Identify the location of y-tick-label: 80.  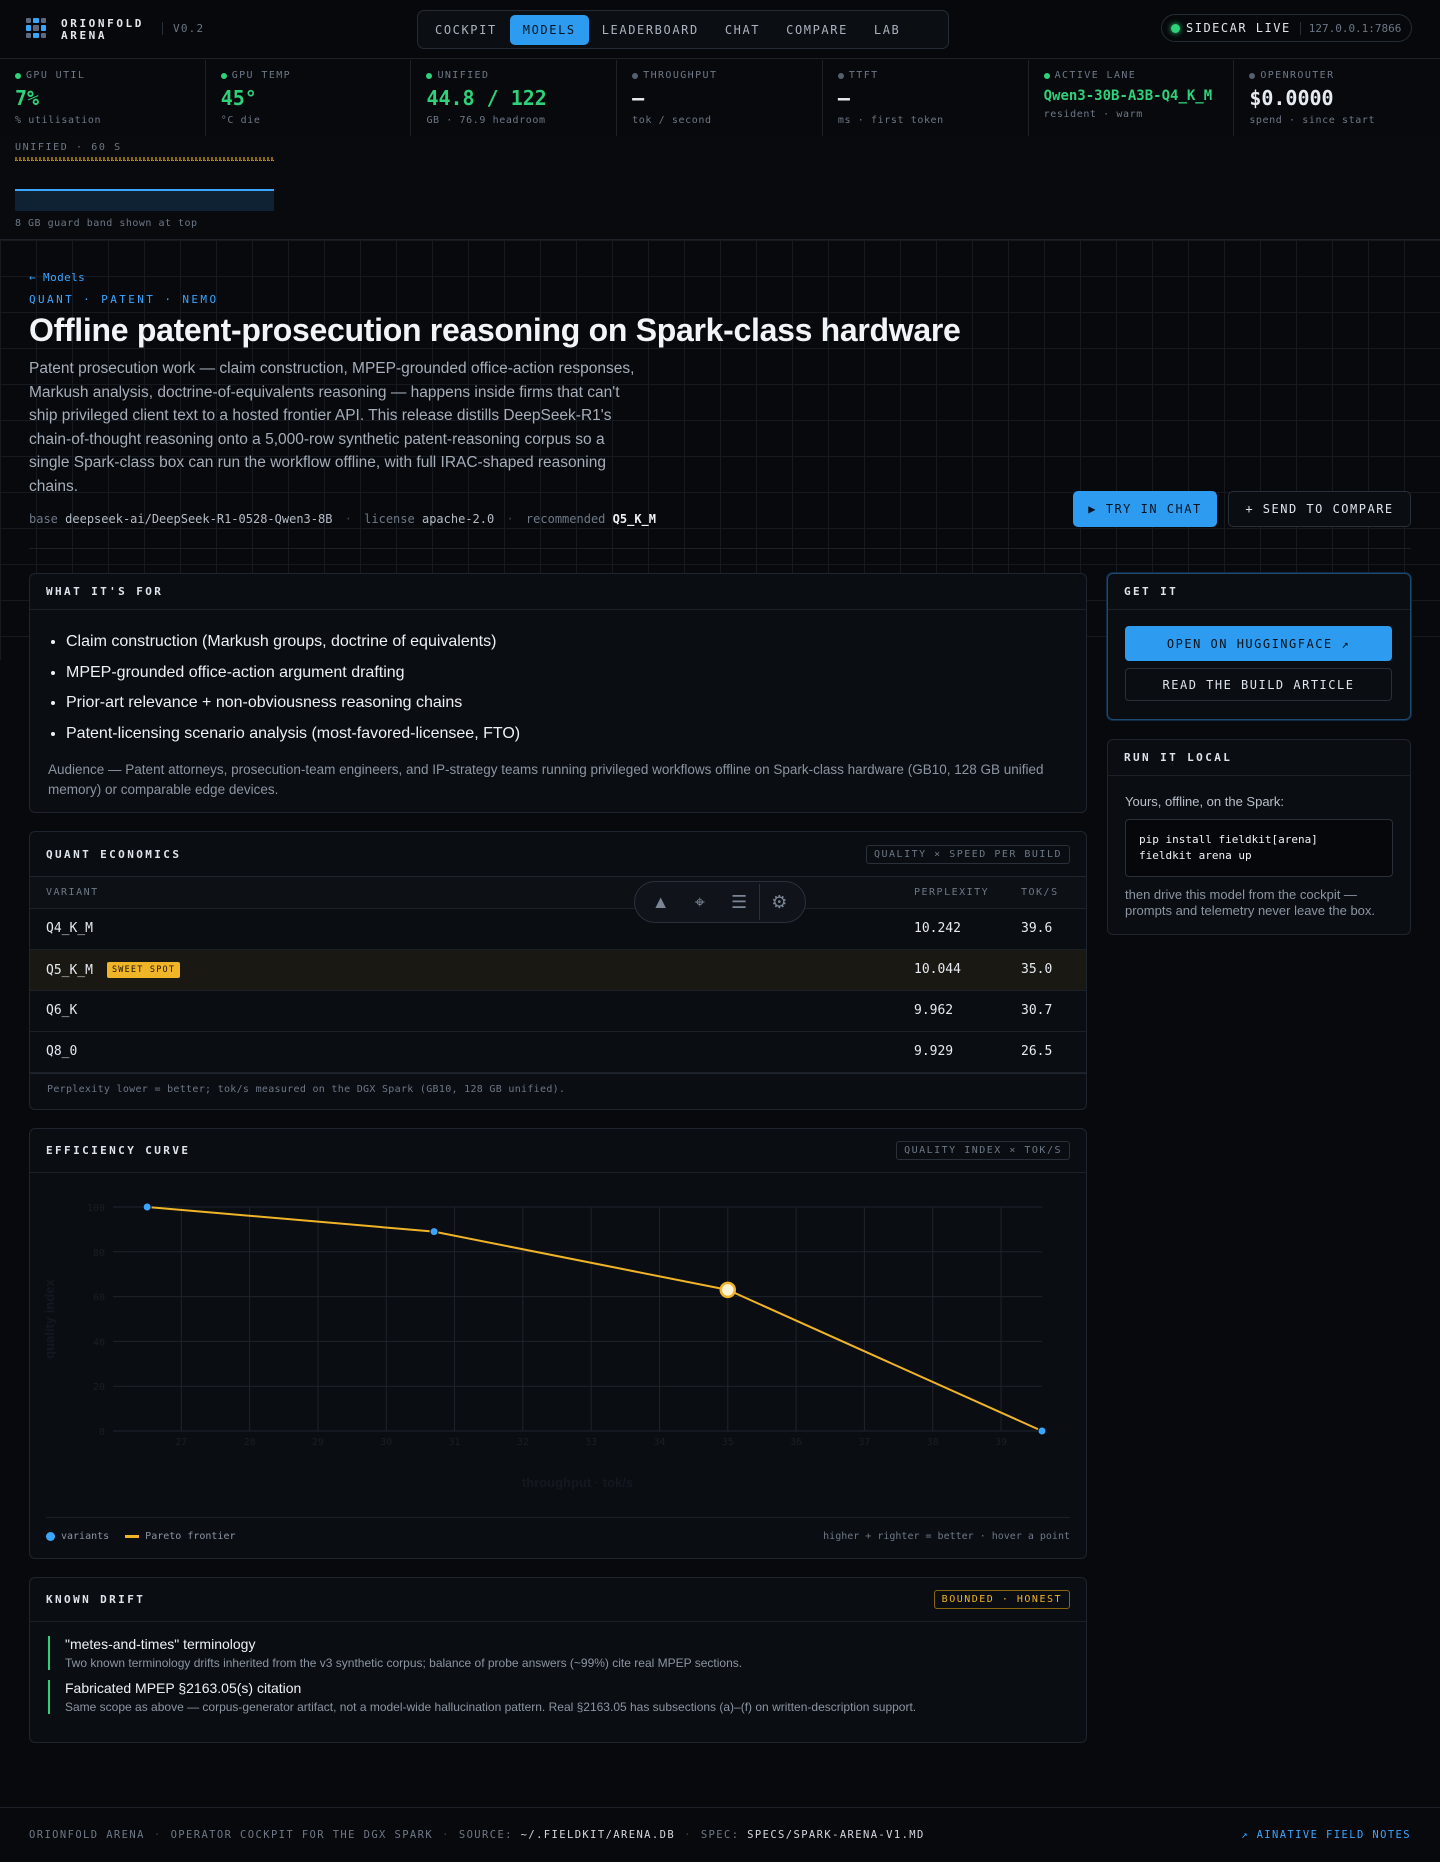
(99, 1253).